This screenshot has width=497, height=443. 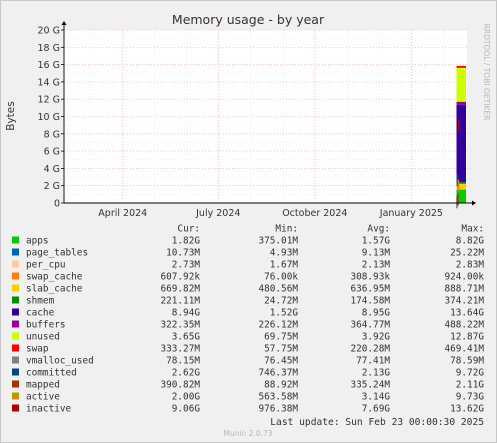 I want to click on legend-header: Min:, so click(x=286, y=229).